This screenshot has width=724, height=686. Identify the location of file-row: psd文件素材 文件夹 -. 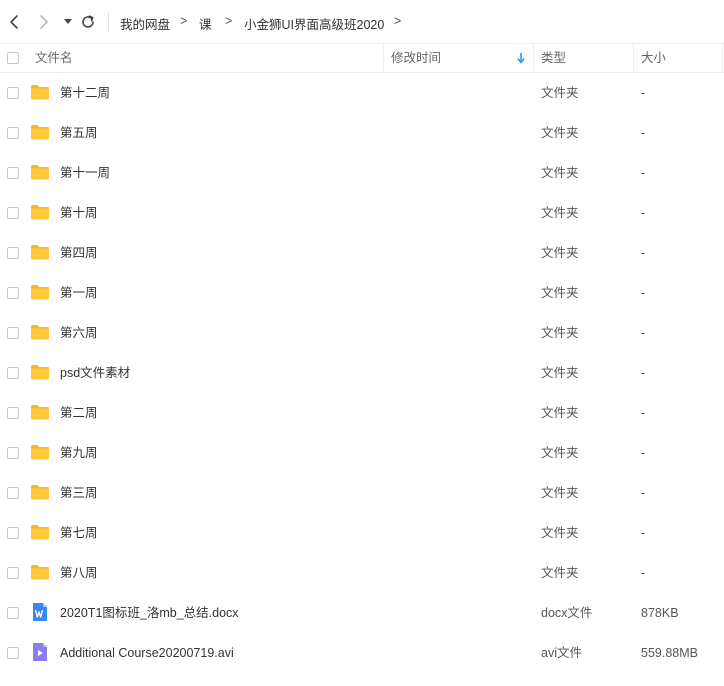
(362, 373).